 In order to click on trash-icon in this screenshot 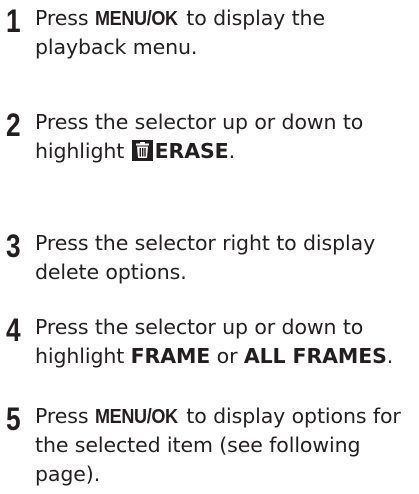, I will do `click(142, 150)`.